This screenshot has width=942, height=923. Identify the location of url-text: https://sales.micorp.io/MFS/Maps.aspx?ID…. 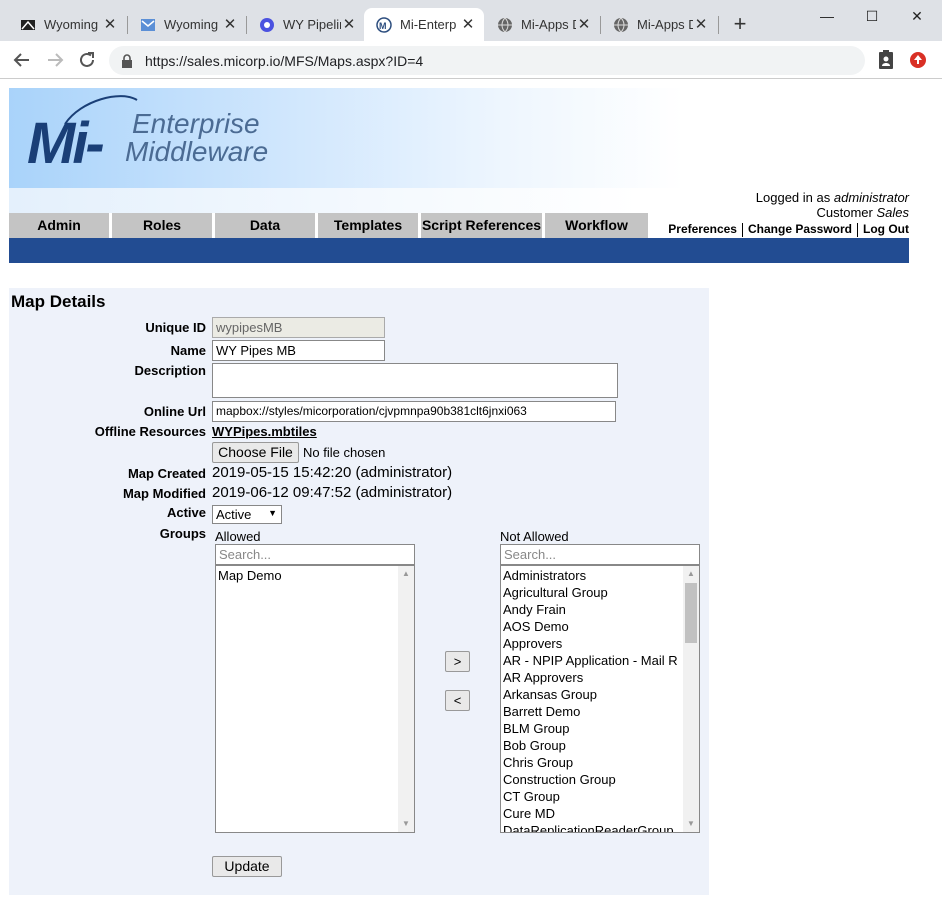
(284, 60).